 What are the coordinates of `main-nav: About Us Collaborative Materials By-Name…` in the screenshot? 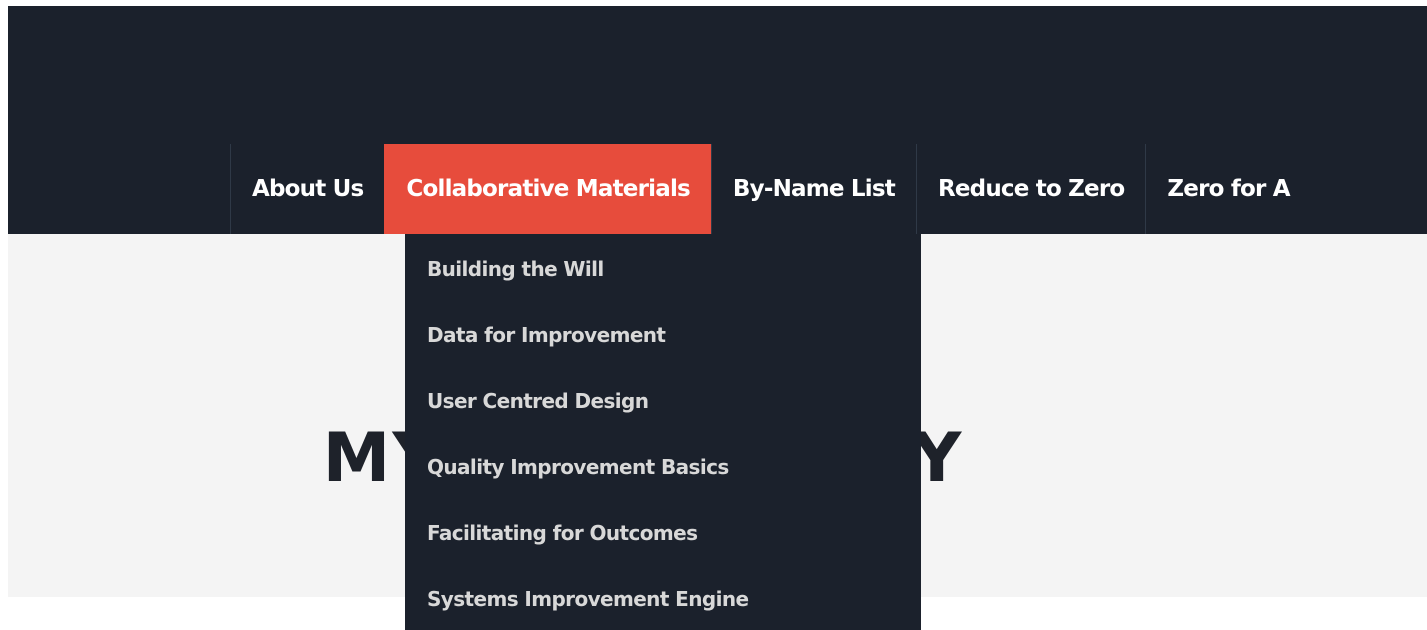 It's located at (770, 189).